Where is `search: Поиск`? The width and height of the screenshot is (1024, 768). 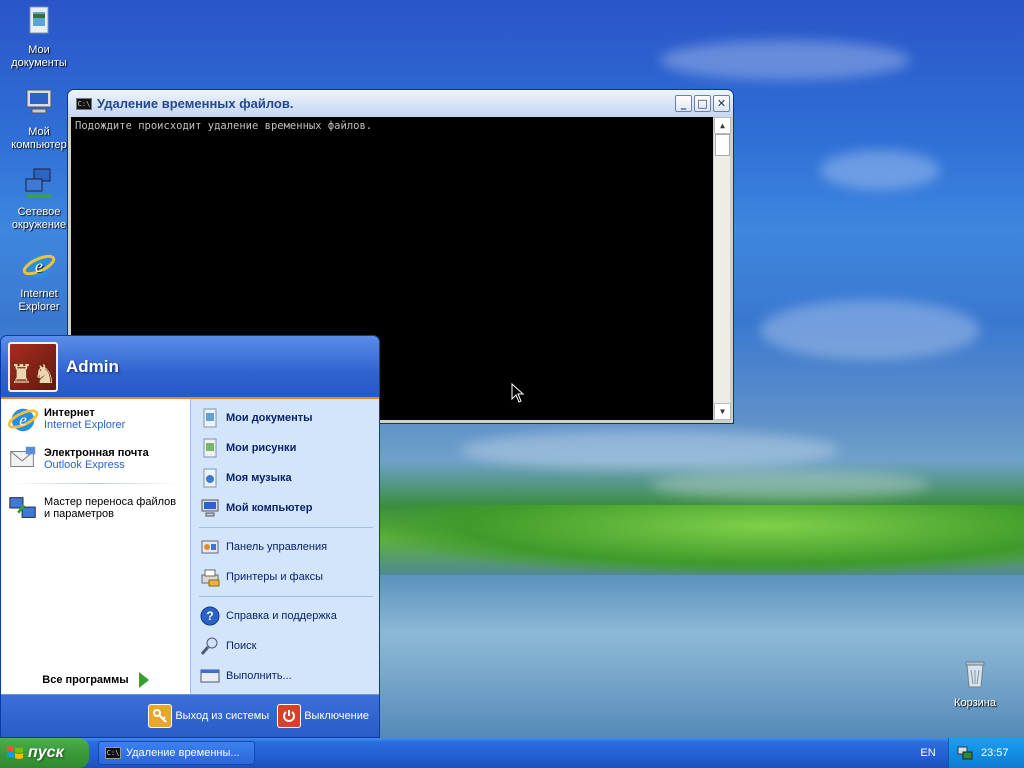 search: Поиск is located at coordinates (285, 646).